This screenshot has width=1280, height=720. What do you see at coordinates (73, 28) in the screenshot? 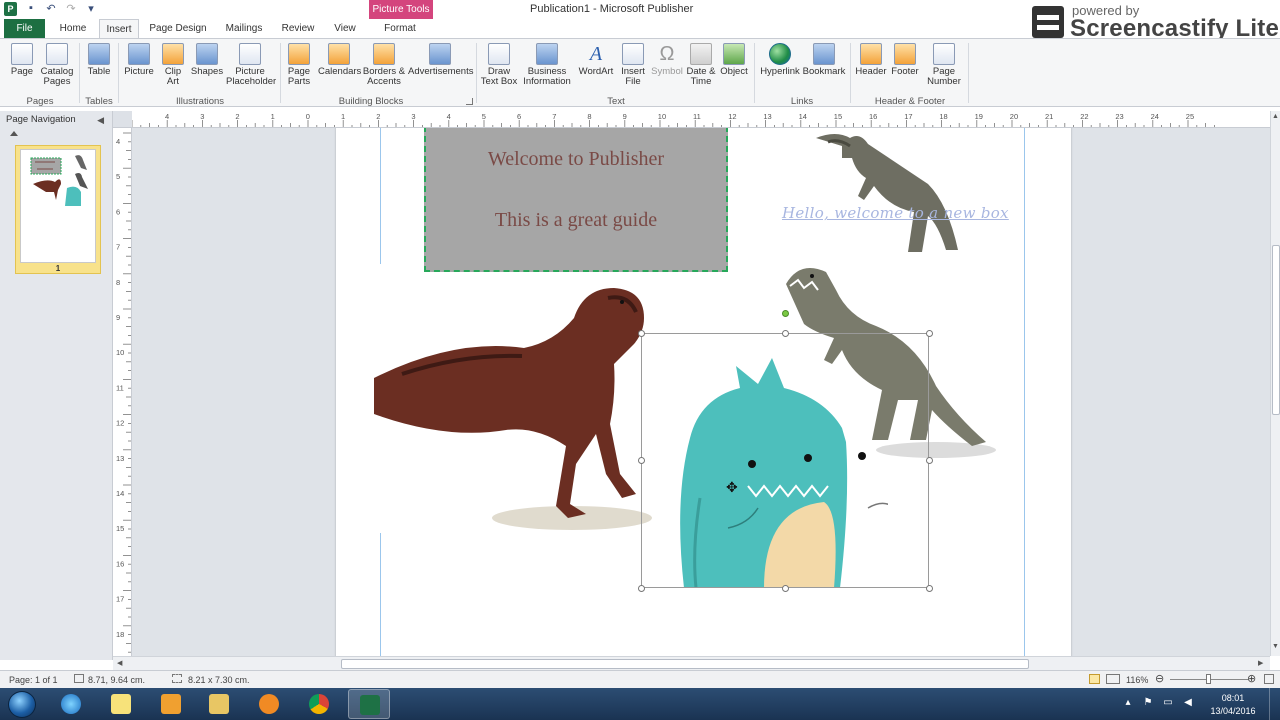
I see `tab-home: Home` at bounding box center [73, 28].